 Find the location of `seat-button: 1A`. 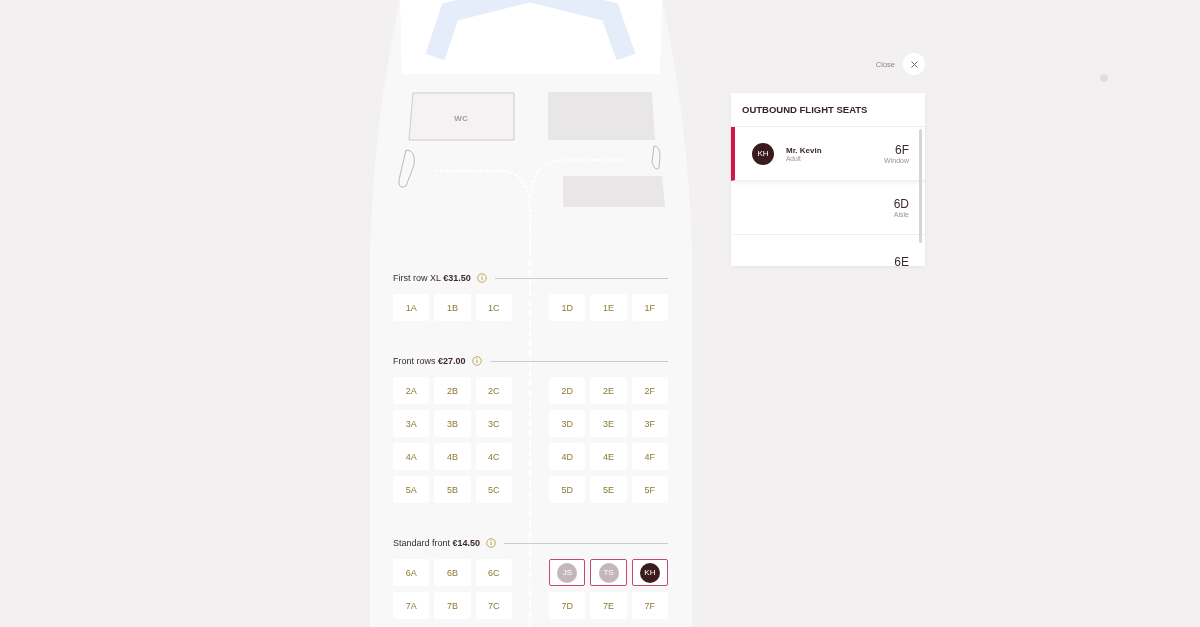

seat-button: 1A is located at coordinates (411, 307).